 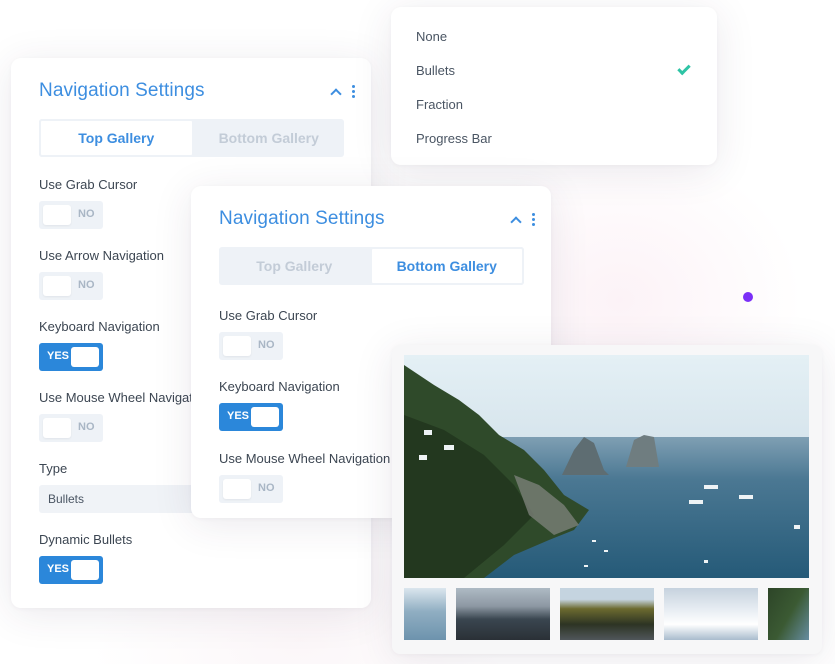 I want to click on gallery-thumbnails, so click(x=606, y=614).